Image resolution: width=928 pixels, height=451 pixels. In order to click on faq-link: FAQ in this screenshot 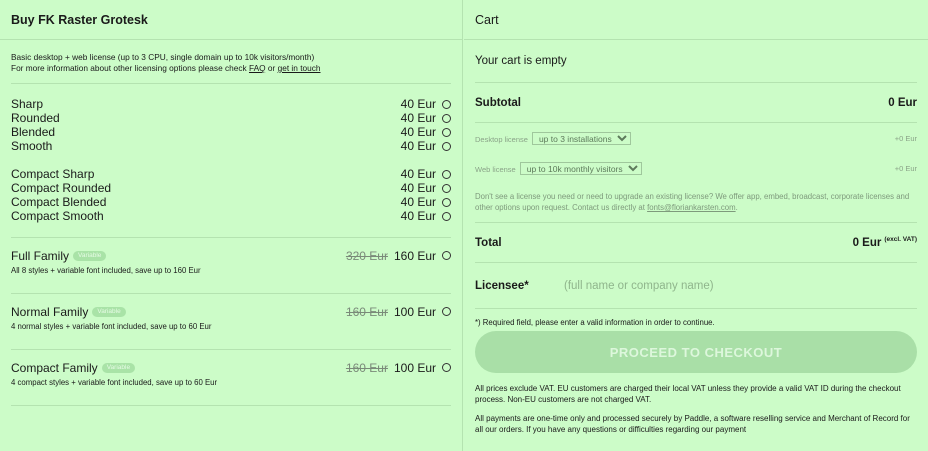, I will do `click(257, 68)`.